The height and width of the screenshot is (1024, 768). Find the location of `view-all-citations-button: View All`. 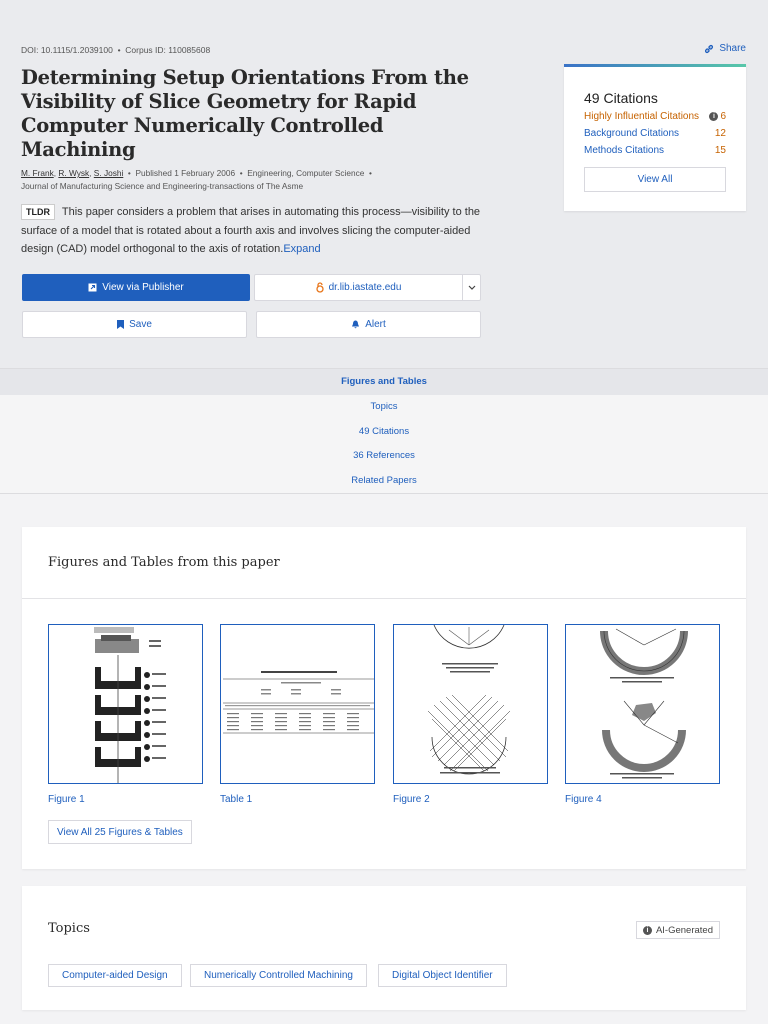

view-all-citations-button: View All is located at coordinates (655, 179).